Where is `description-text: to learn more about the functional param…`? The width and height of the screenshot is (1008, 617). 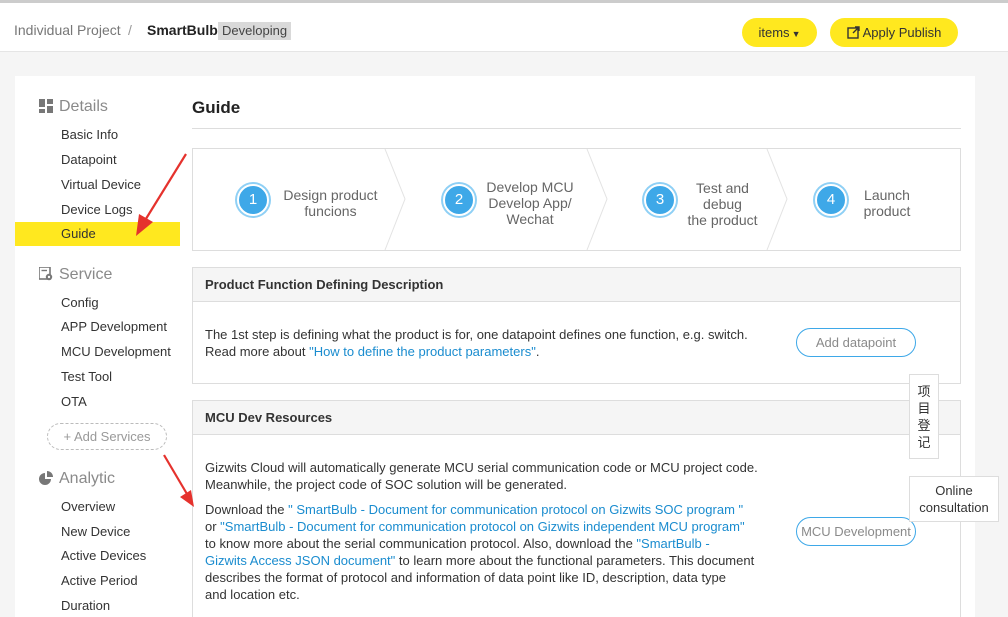
description-text: to learn more about the functional param… is located at coordinates (575, 560).